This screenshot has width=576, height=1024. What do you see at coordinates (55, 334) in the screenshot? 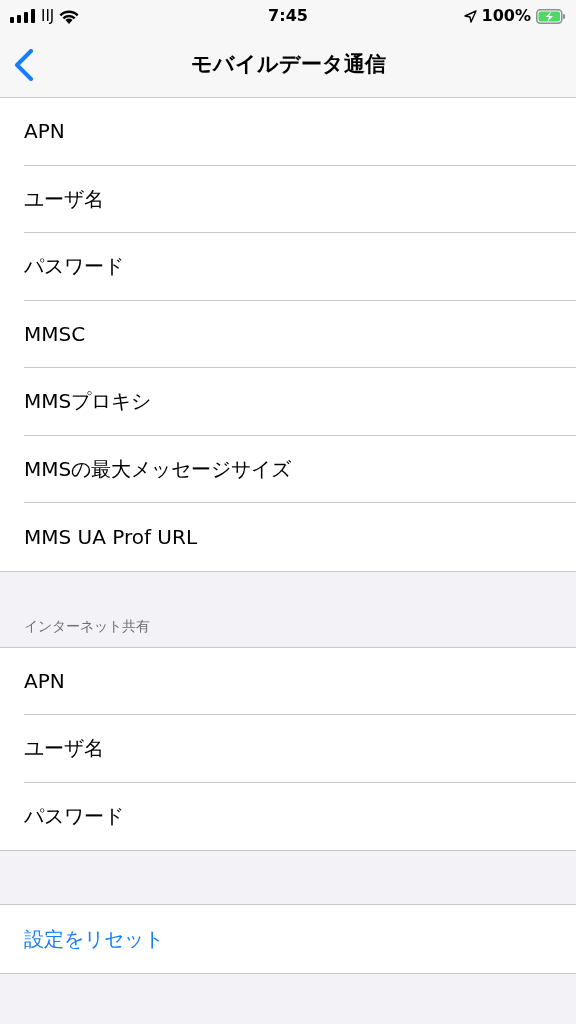
I see `setting-label: MMSC` at bounding box center [55, 334].